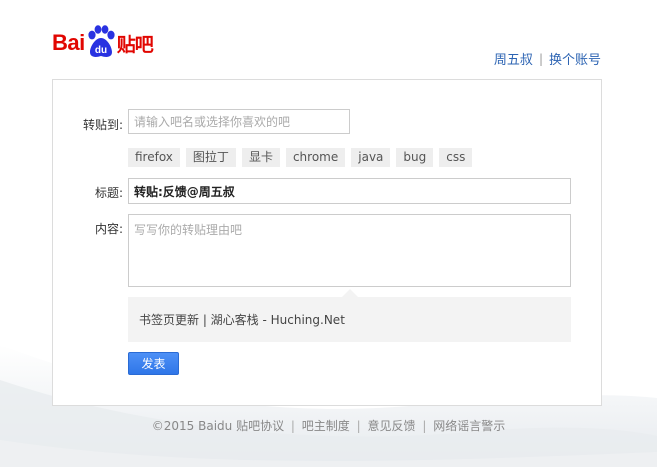 Image resolution: width=657 pixels, height=467 pixels. Describe the element at coordinates (102, 125) in the screenshot. I see `target-label: 转贴到:` at that location.